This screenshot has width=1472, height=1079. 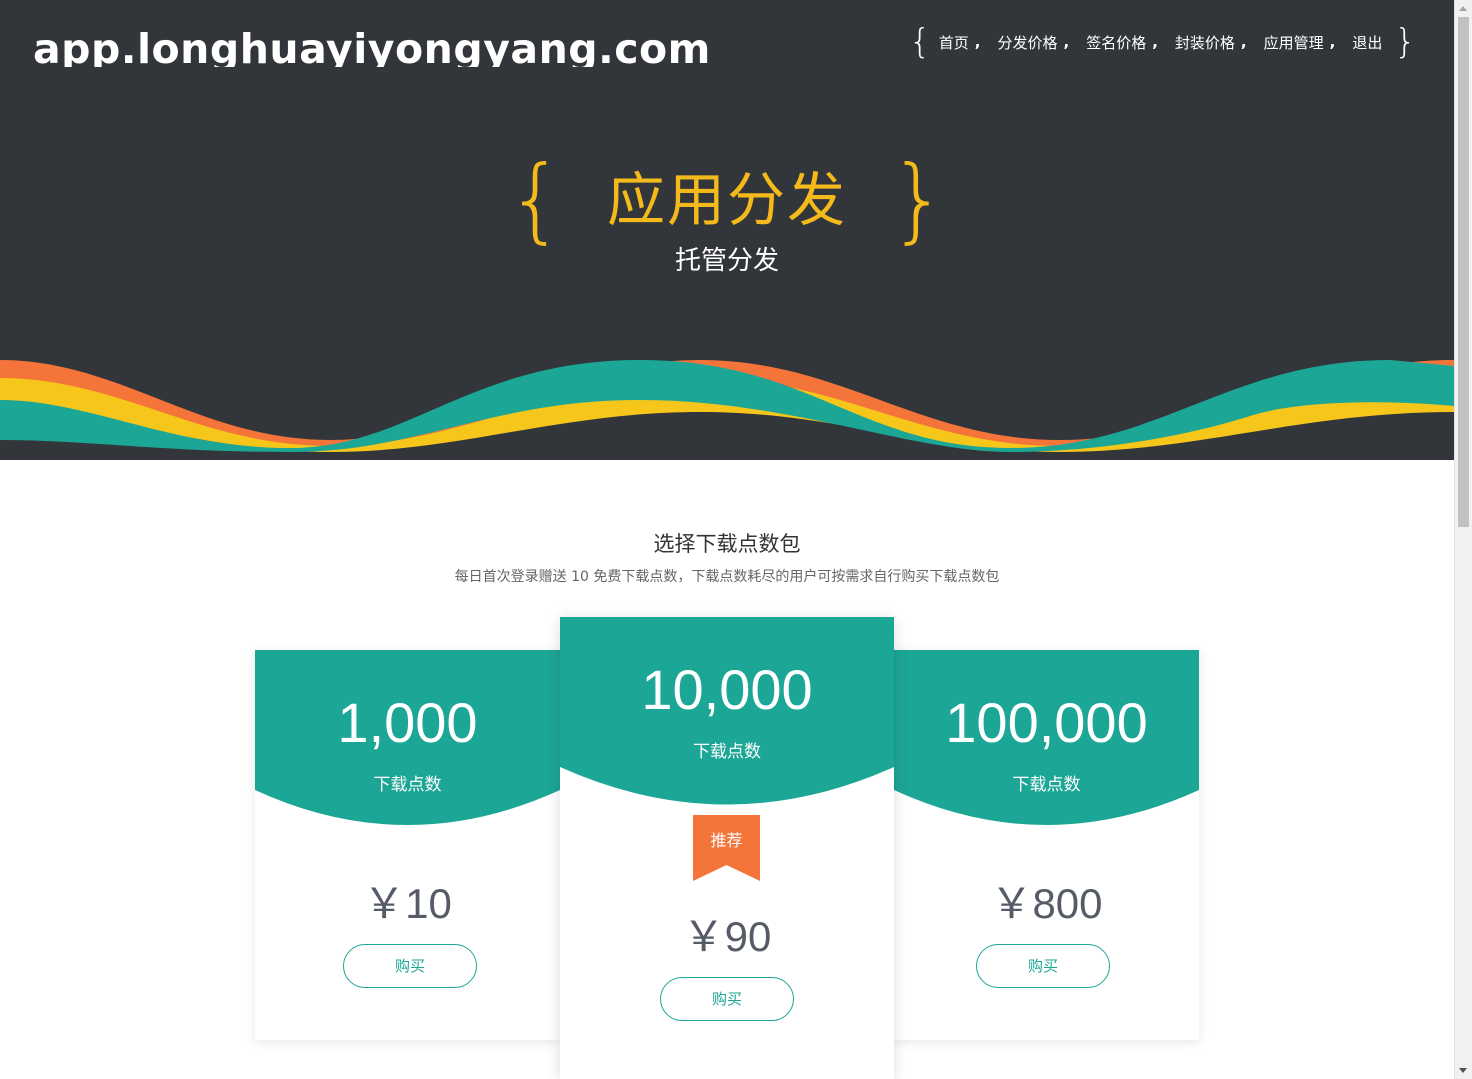 What do you see at coordinates (1205, 42) in the screenshot?
I see `nav-item-package-price: 封装价格` at bounding box center [1205, 42].